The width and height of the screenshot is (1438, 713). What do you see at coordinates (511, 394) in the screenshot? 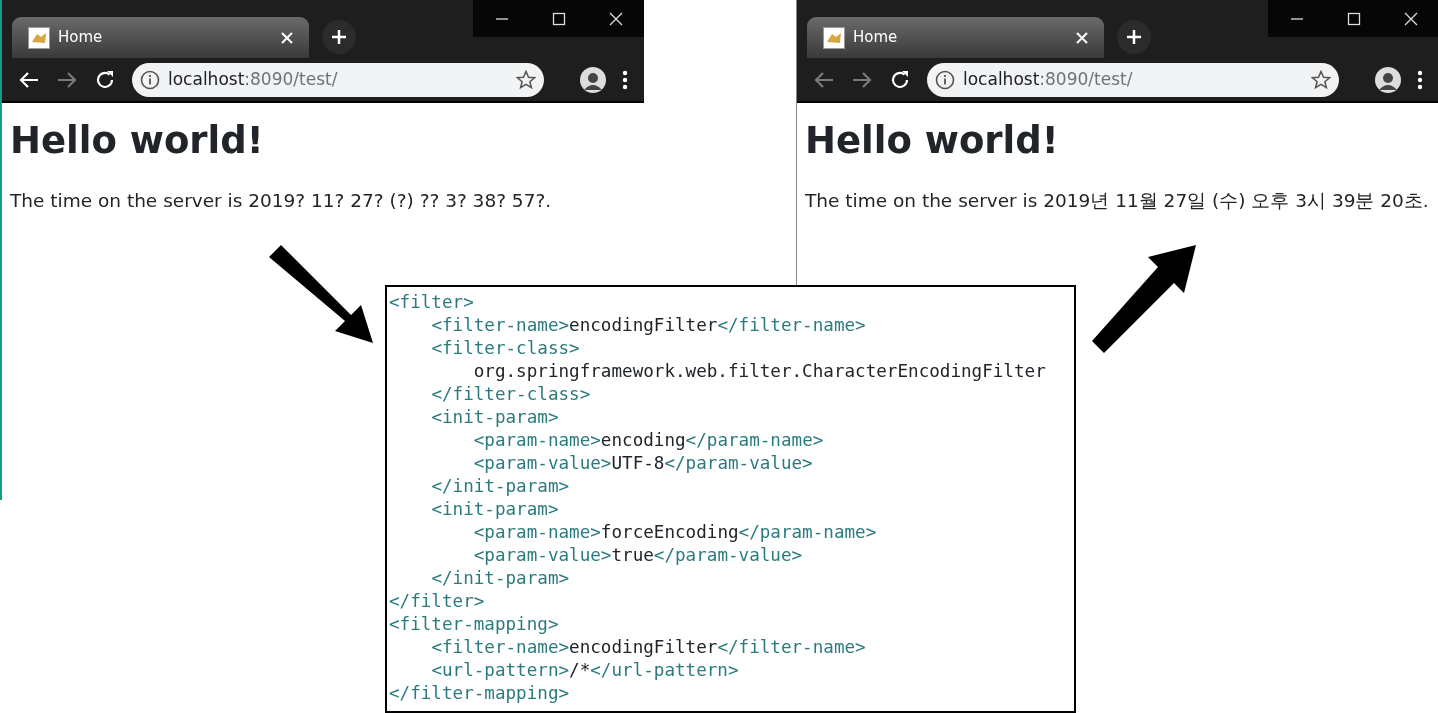
I see `code-line: </filter-class>` at bounding box center [511, 394].